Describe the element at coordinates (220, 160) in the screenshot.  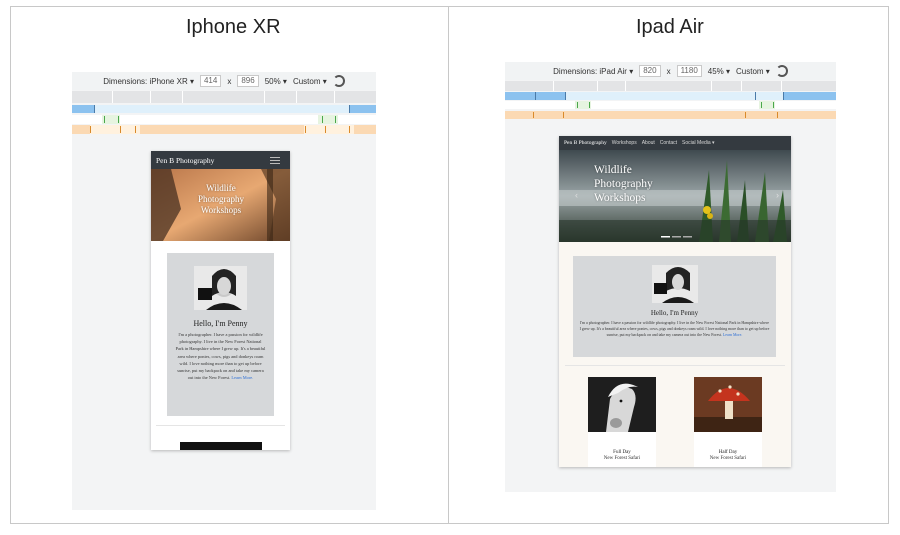
I see `navbar: Pen B Photography` at that location.